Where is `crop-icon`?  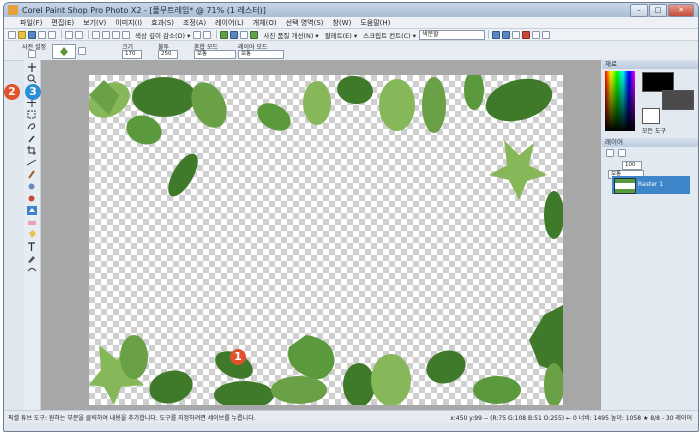
crop-icon is located at coordinates (126, 34).